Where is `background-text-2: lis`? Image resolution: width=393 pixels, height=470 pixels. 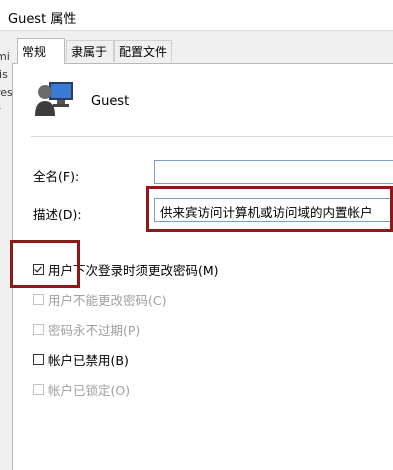 background-text-2: lis is located at coordinates (4, 74).